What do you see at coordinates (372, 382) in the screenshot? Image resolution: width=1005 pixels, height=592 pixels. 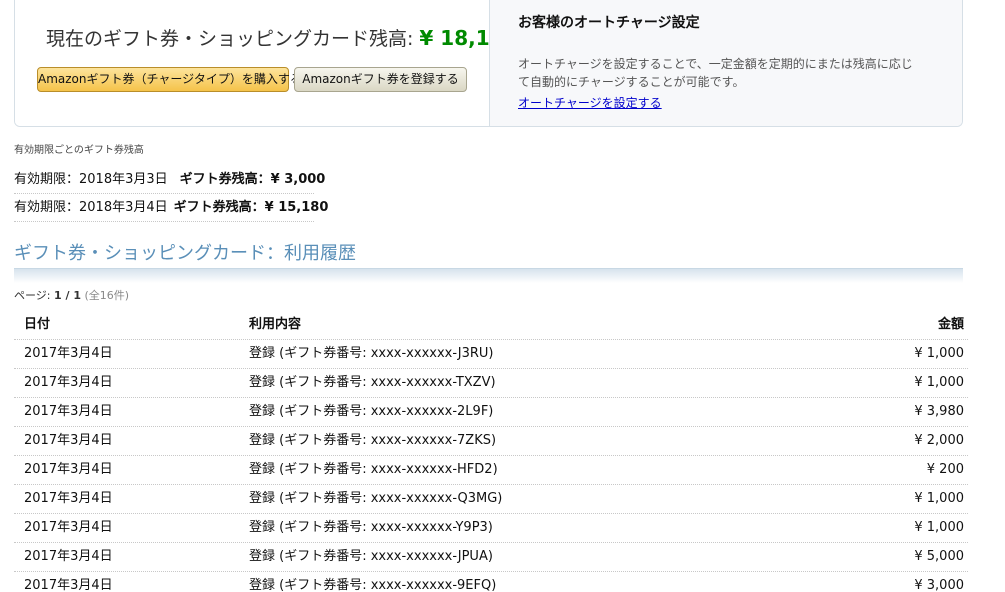 I see `cell-description: 登録 (ギフト券番号: xxxx-xxxxxx-TXZV)` at bounding box center [372, 382].